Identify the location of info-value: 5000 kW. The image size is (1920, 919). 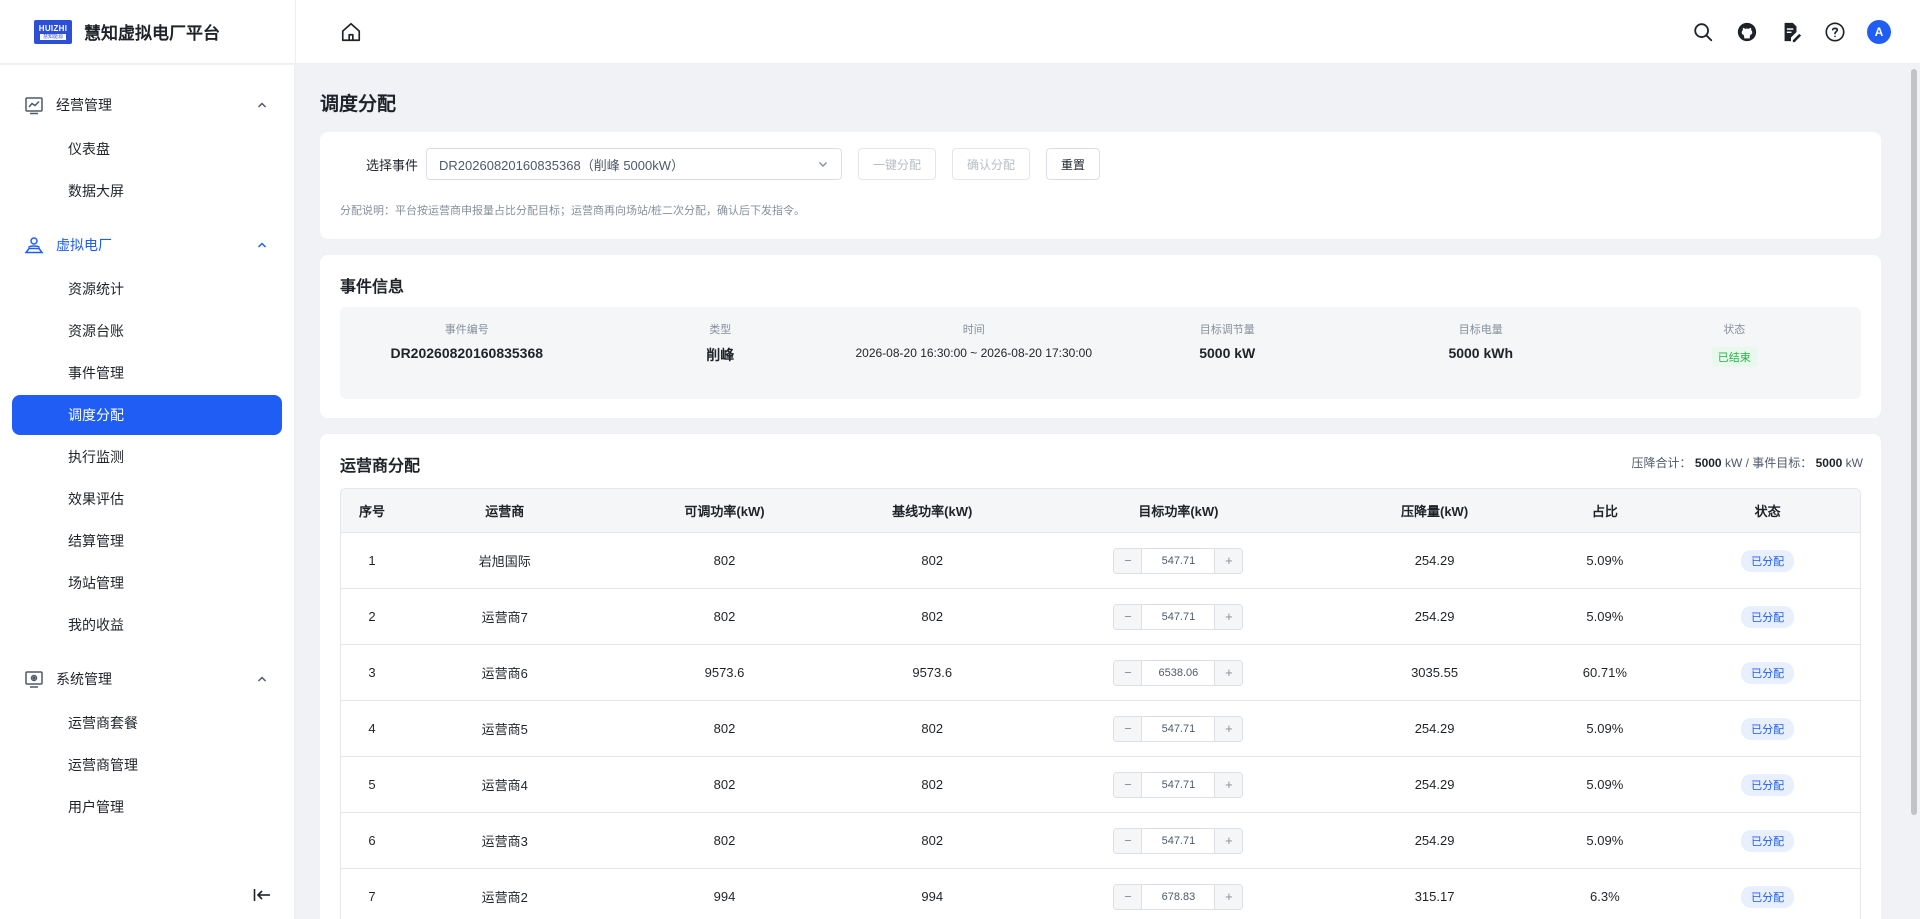
(1227, 353).